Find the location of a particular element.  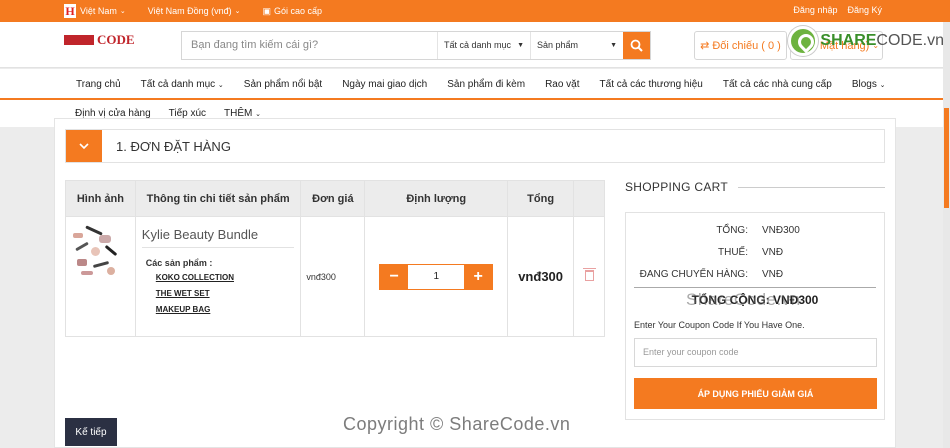

summary-divider is located at coordinates (755, 287).